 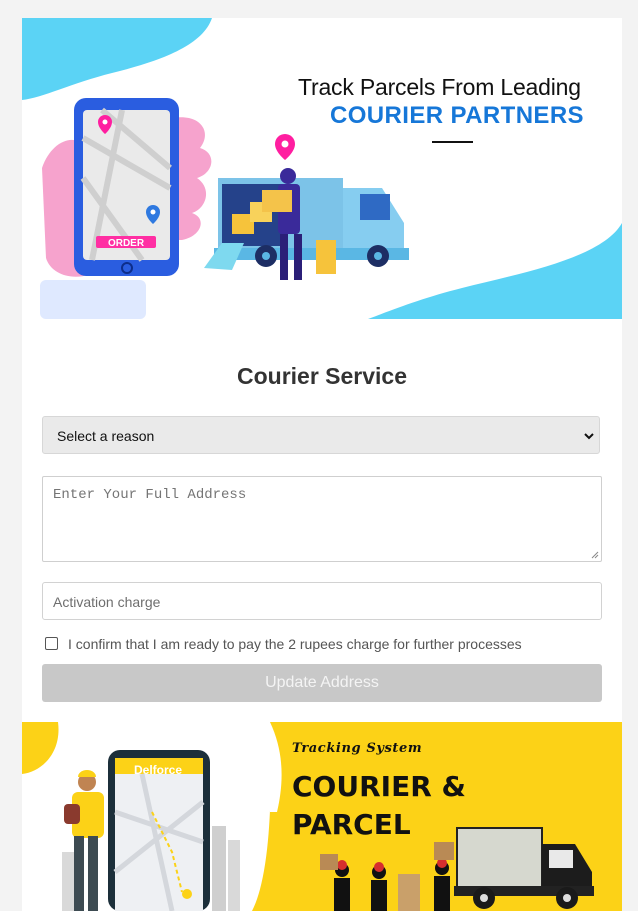 I want to click on order-label: ORDER, so click(x=126, y=243).